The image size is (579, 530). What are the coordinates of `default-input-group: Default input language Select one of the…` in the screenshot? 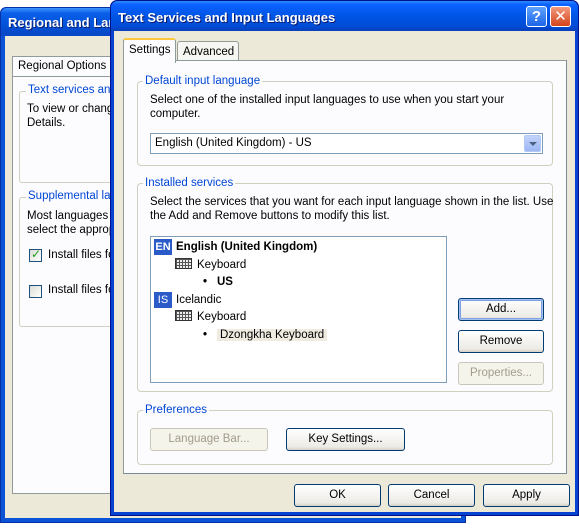 It's located at (345, 120).